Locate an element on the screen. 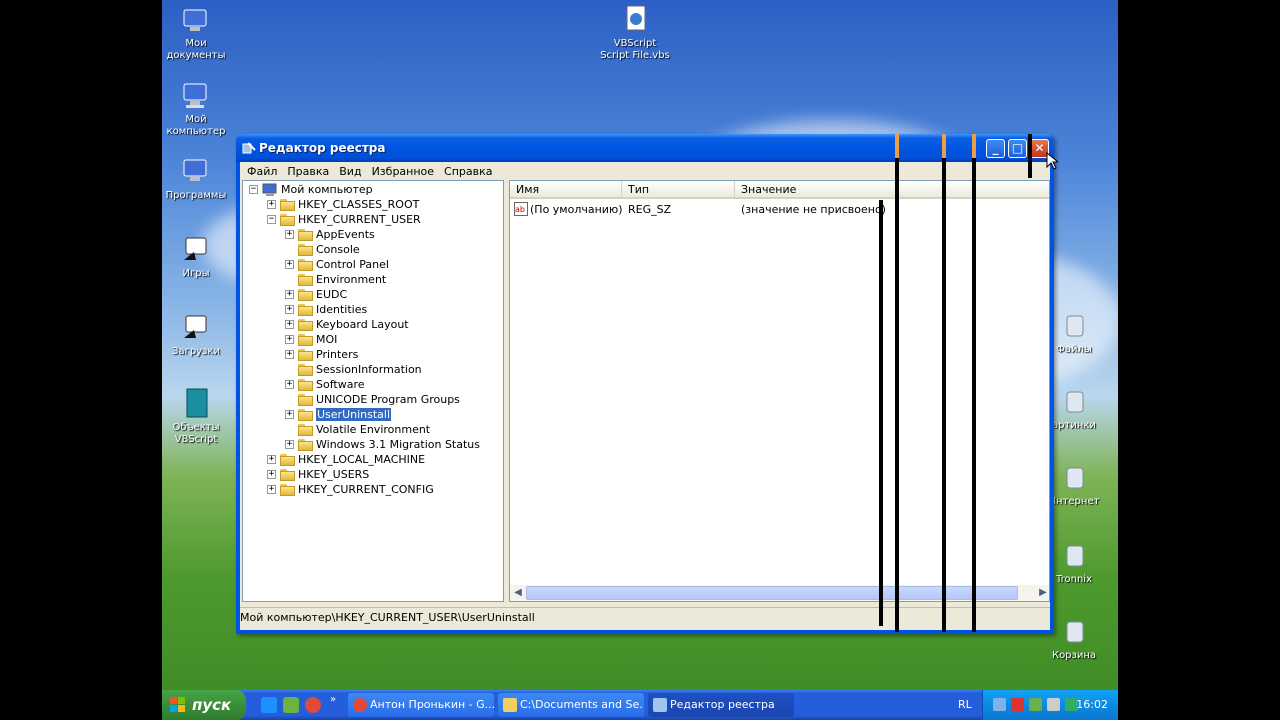 Image resolution: width=1280 pixels, height=720 pixels. tree-item: + EUDC is located at coordinates (316, 294).